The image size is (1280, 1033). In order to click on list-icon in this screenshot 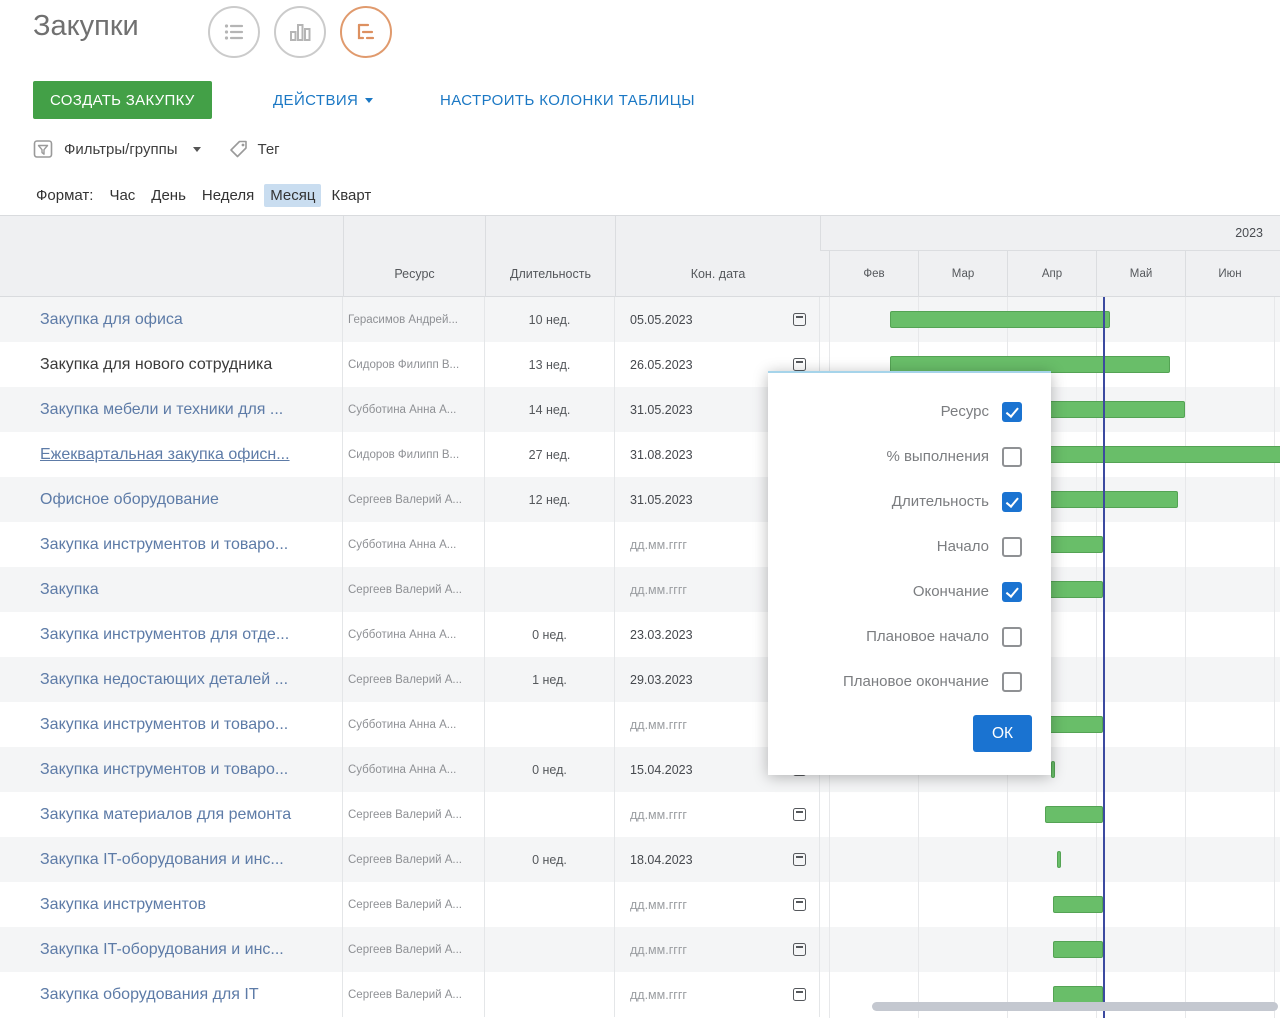, I will do `click(234, 32)`.